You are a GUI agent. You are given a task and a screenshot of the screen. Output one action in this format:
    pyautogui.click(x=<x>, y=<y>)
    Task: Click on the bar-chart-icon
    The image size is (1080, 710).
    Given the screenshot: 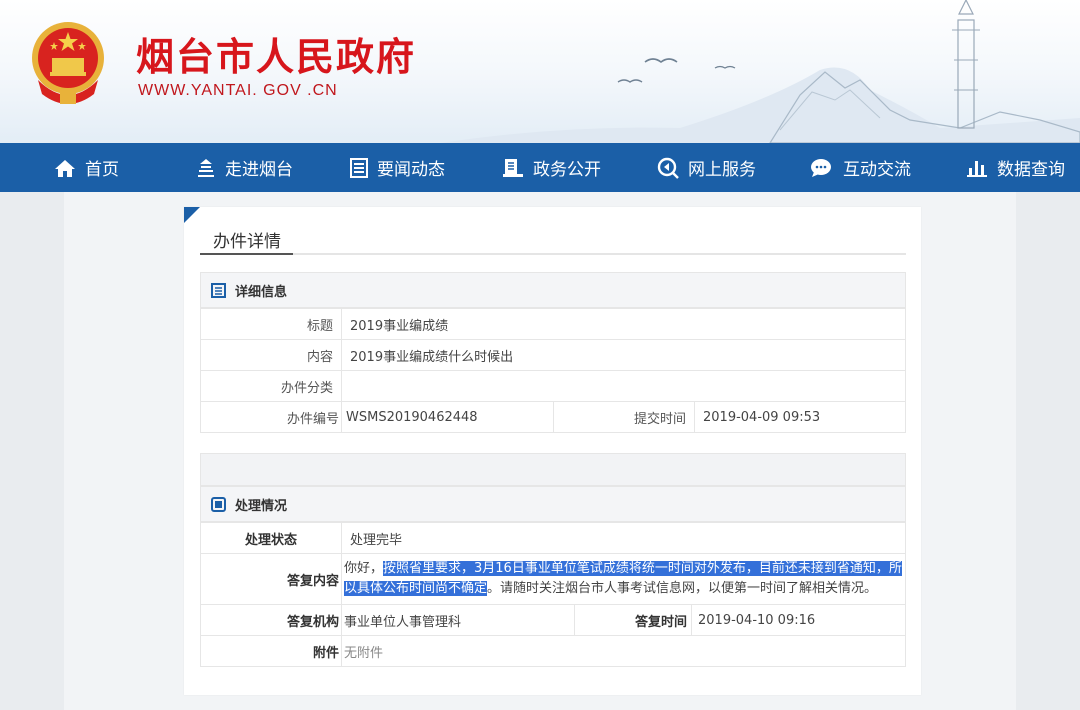 What is the action you would take?
    pyautogui.click(x=977, y=168)
    